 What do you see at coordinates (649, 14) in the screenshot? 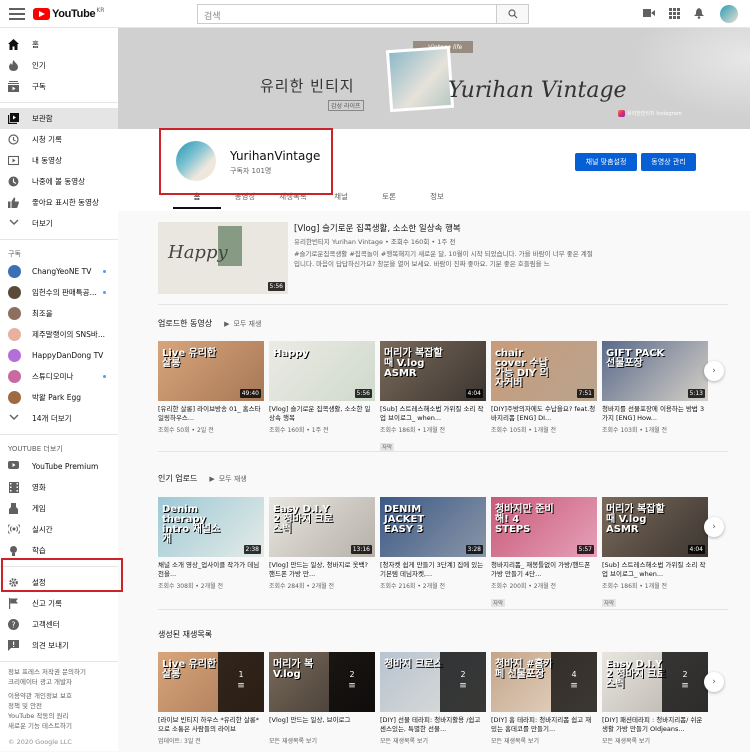
I see `create-video-icon` at bounding box center [649, 14].